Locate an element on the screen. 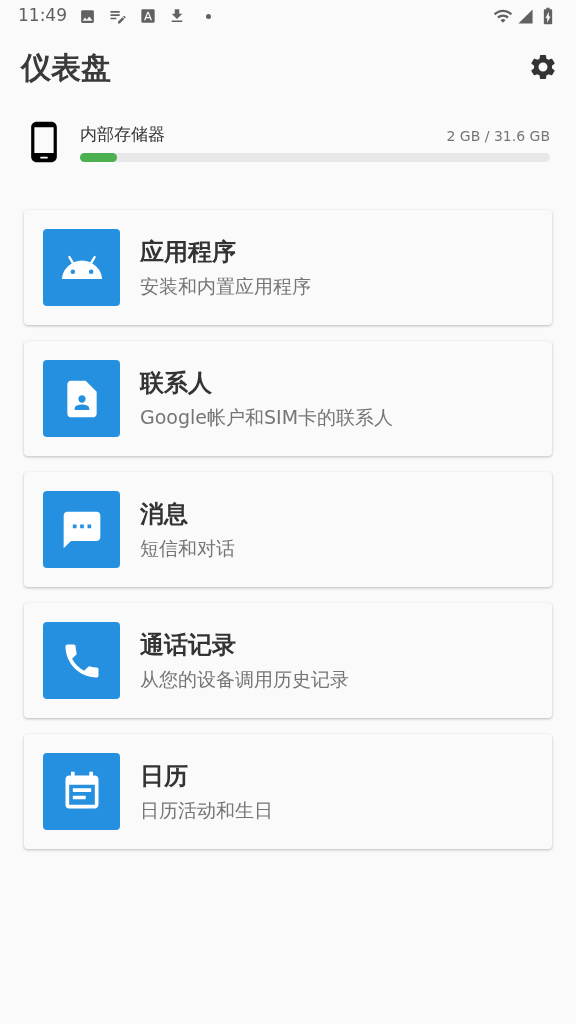  dashboard-card: 消息 短信和对话 is located at coordinates (288, 529).